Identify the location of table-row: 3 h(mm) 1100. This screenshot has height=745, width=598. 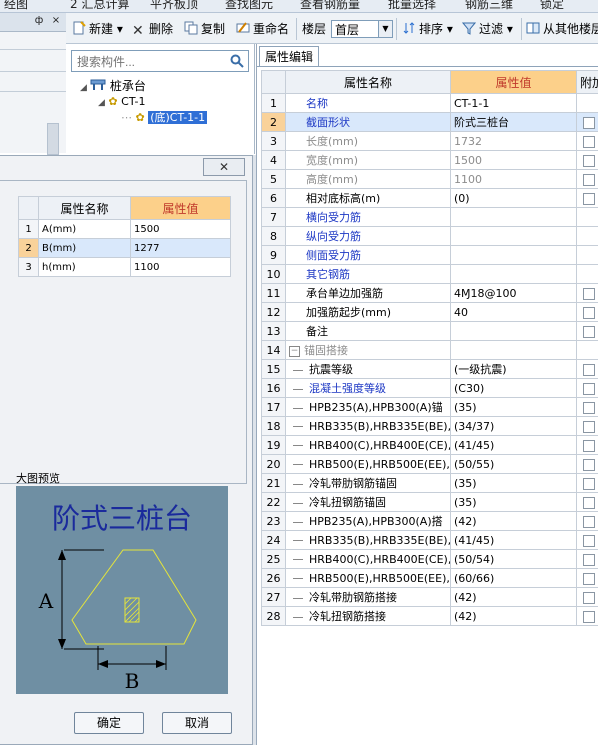
(124, 267).